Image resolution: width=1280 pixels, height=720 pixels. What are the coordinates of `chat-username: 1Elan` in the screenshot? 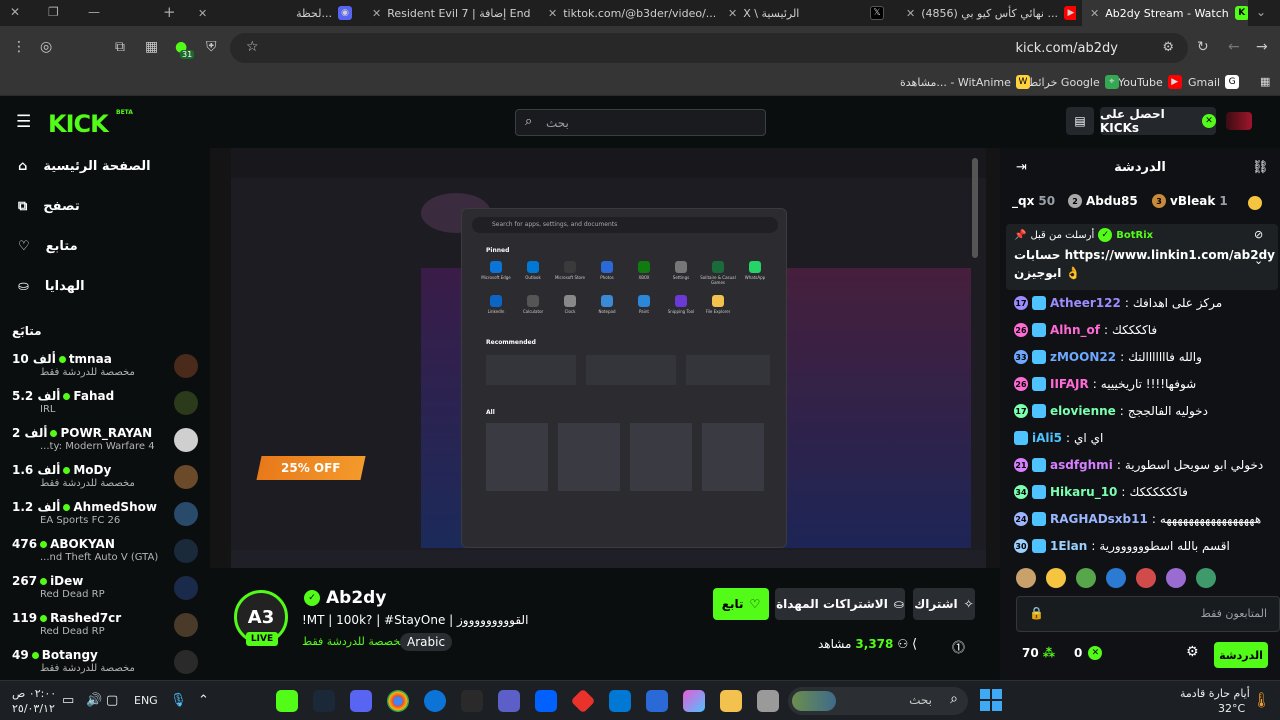 It's located at (1068, 546).